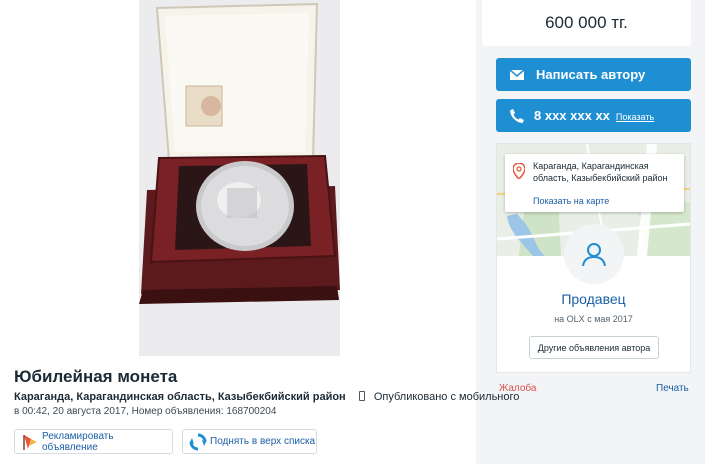  I want to click on seller-avatar, so click(594, 254).